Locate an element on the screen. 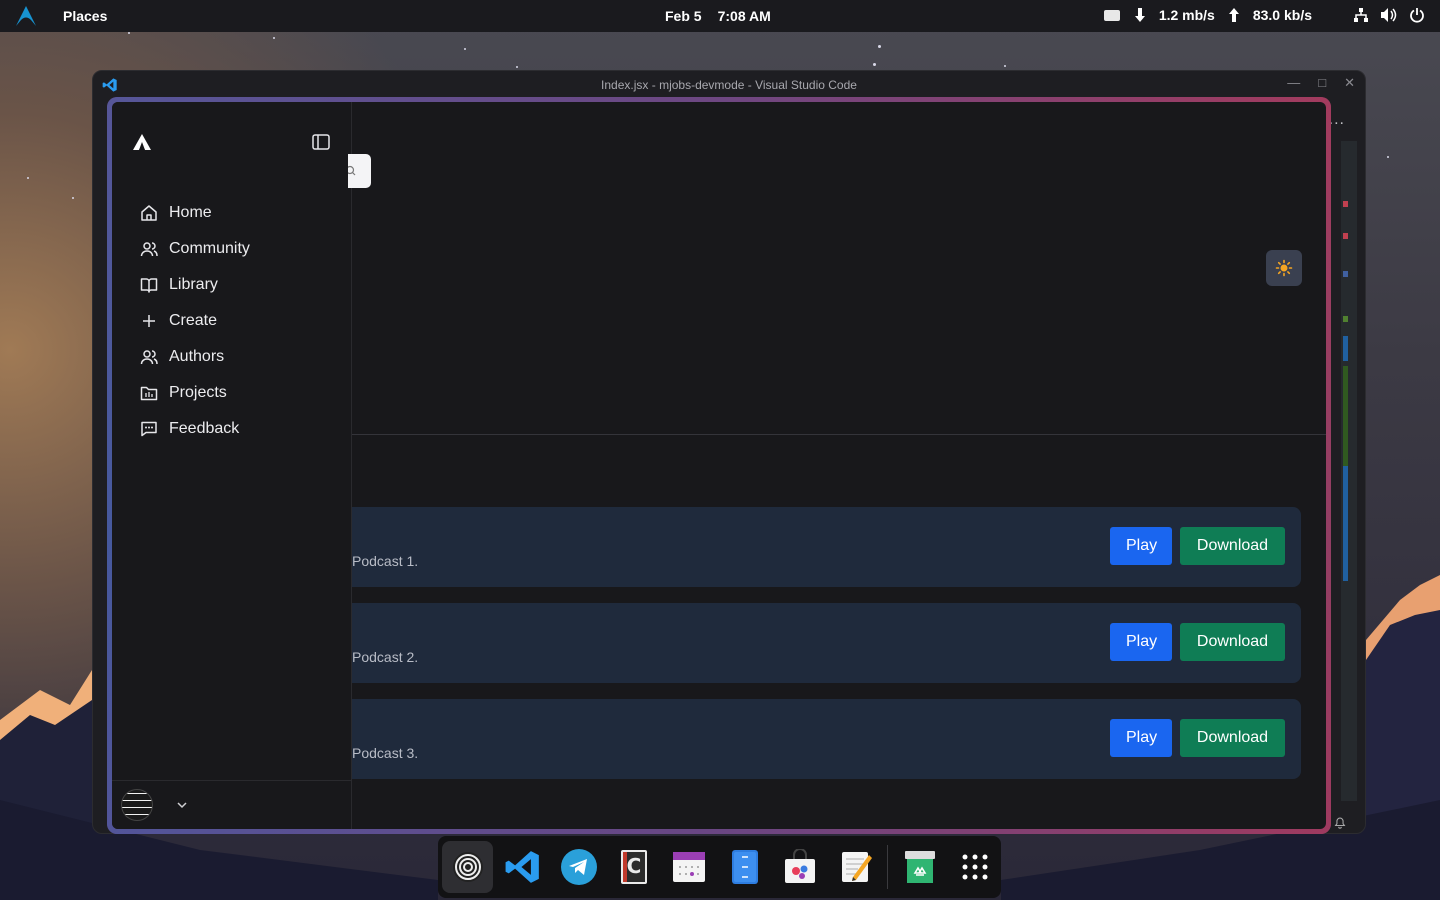  search-icon is located at coordinates (352, 170).